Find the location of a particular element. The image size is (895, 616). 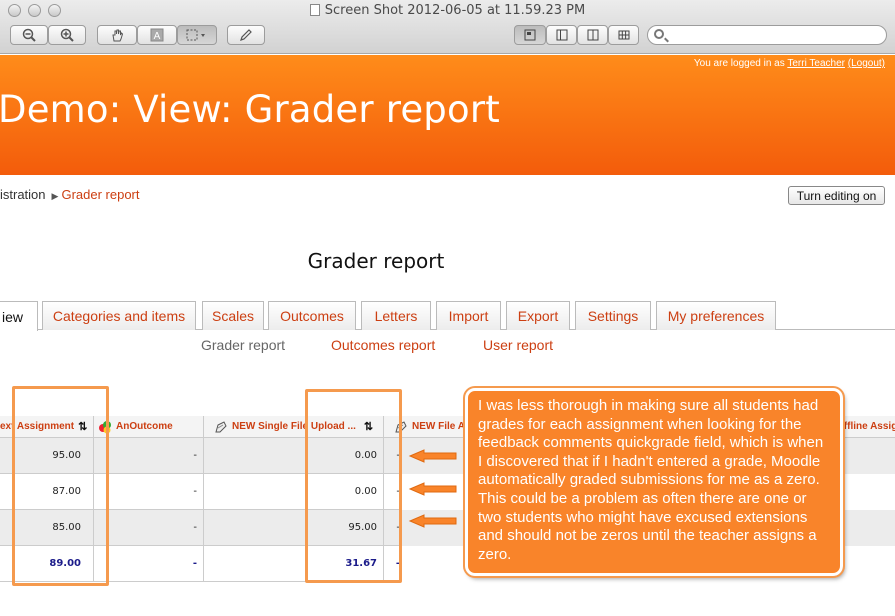

subtab-user-report: User report is located at coordinates (518, 345).